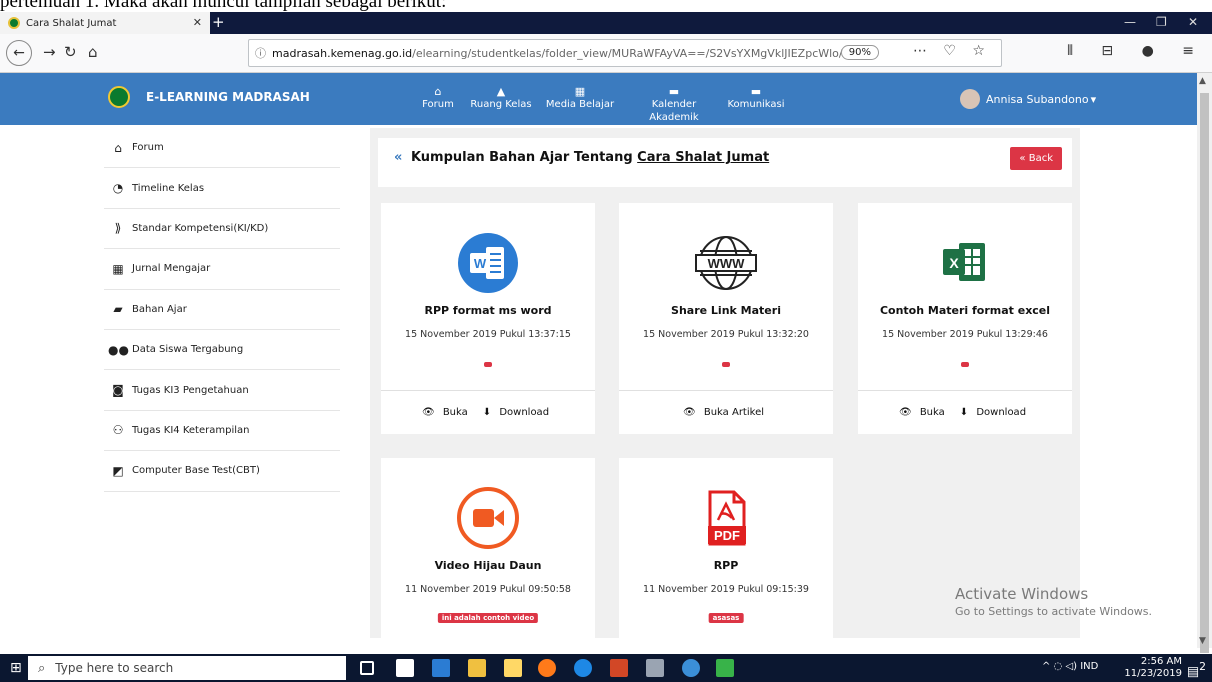 This screenshot has width=1212, height=682. I want to click on open-article-label: Buka Artikel, so click(733, 412).